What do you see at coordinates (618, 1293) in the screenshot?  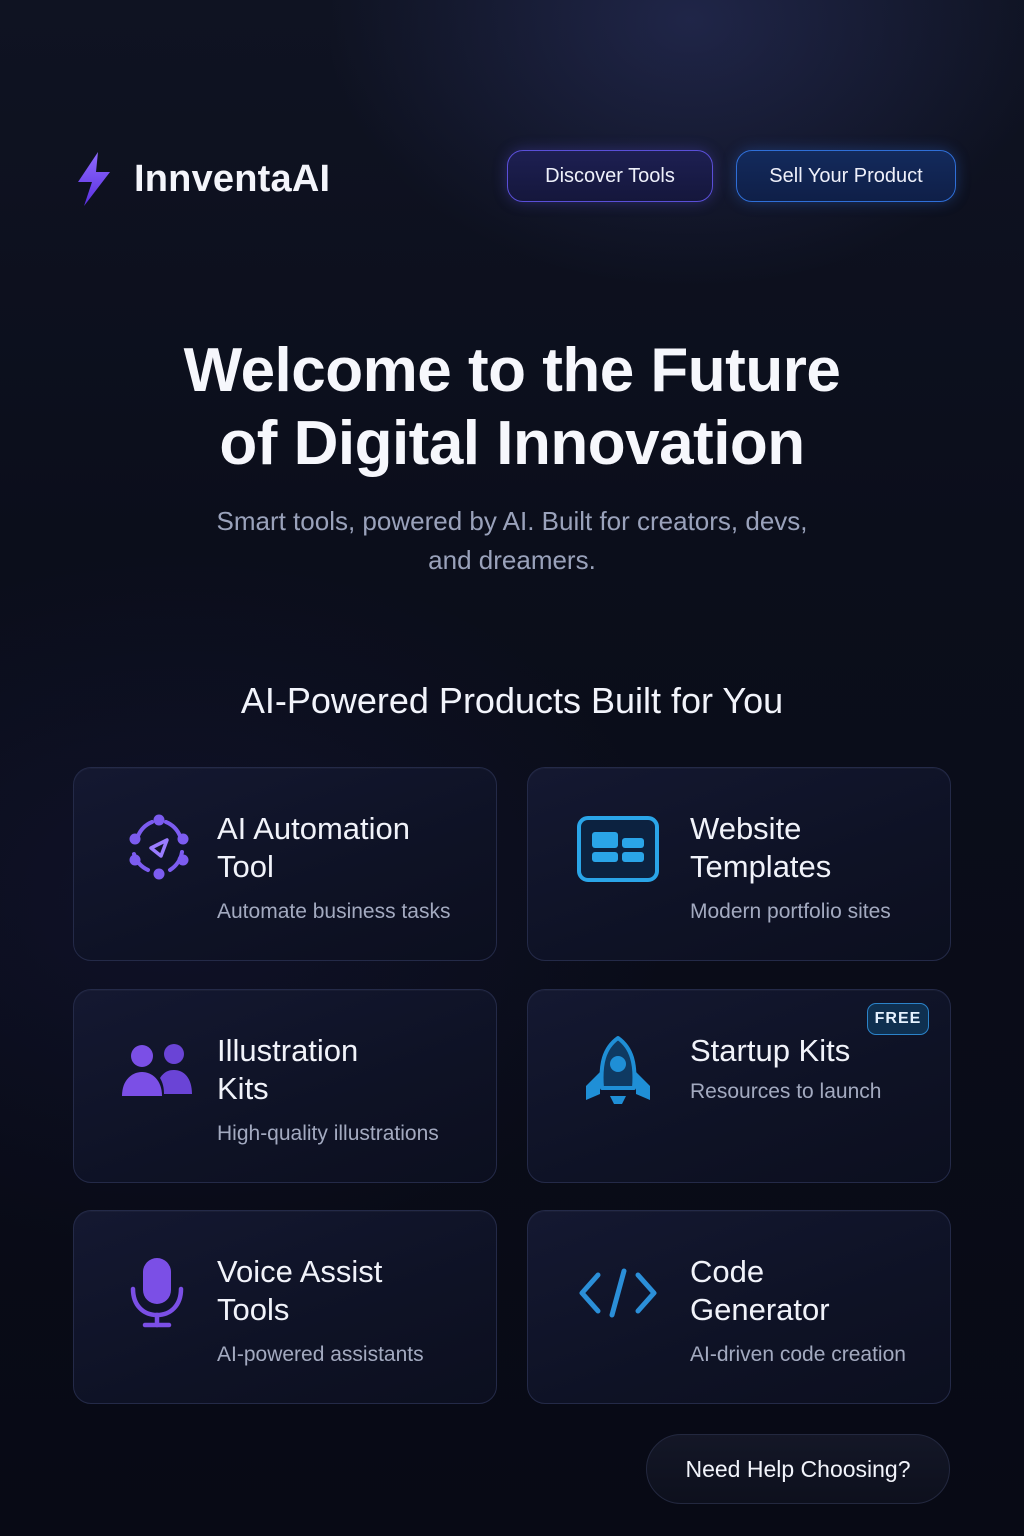 I see `code-brackets-icon` at bounding box center [618, 1293].